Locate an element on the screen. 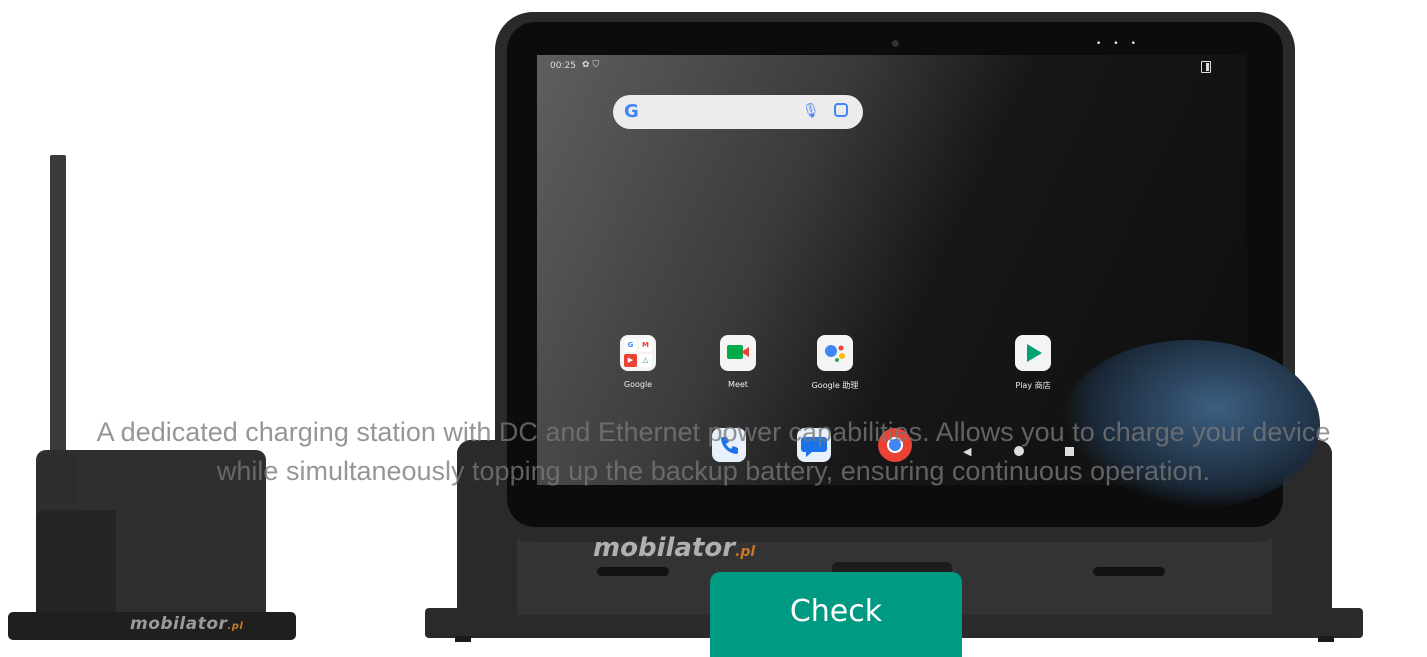 The image size is (1427, 657). side-dock-shade is located at coordinates (76, 565).